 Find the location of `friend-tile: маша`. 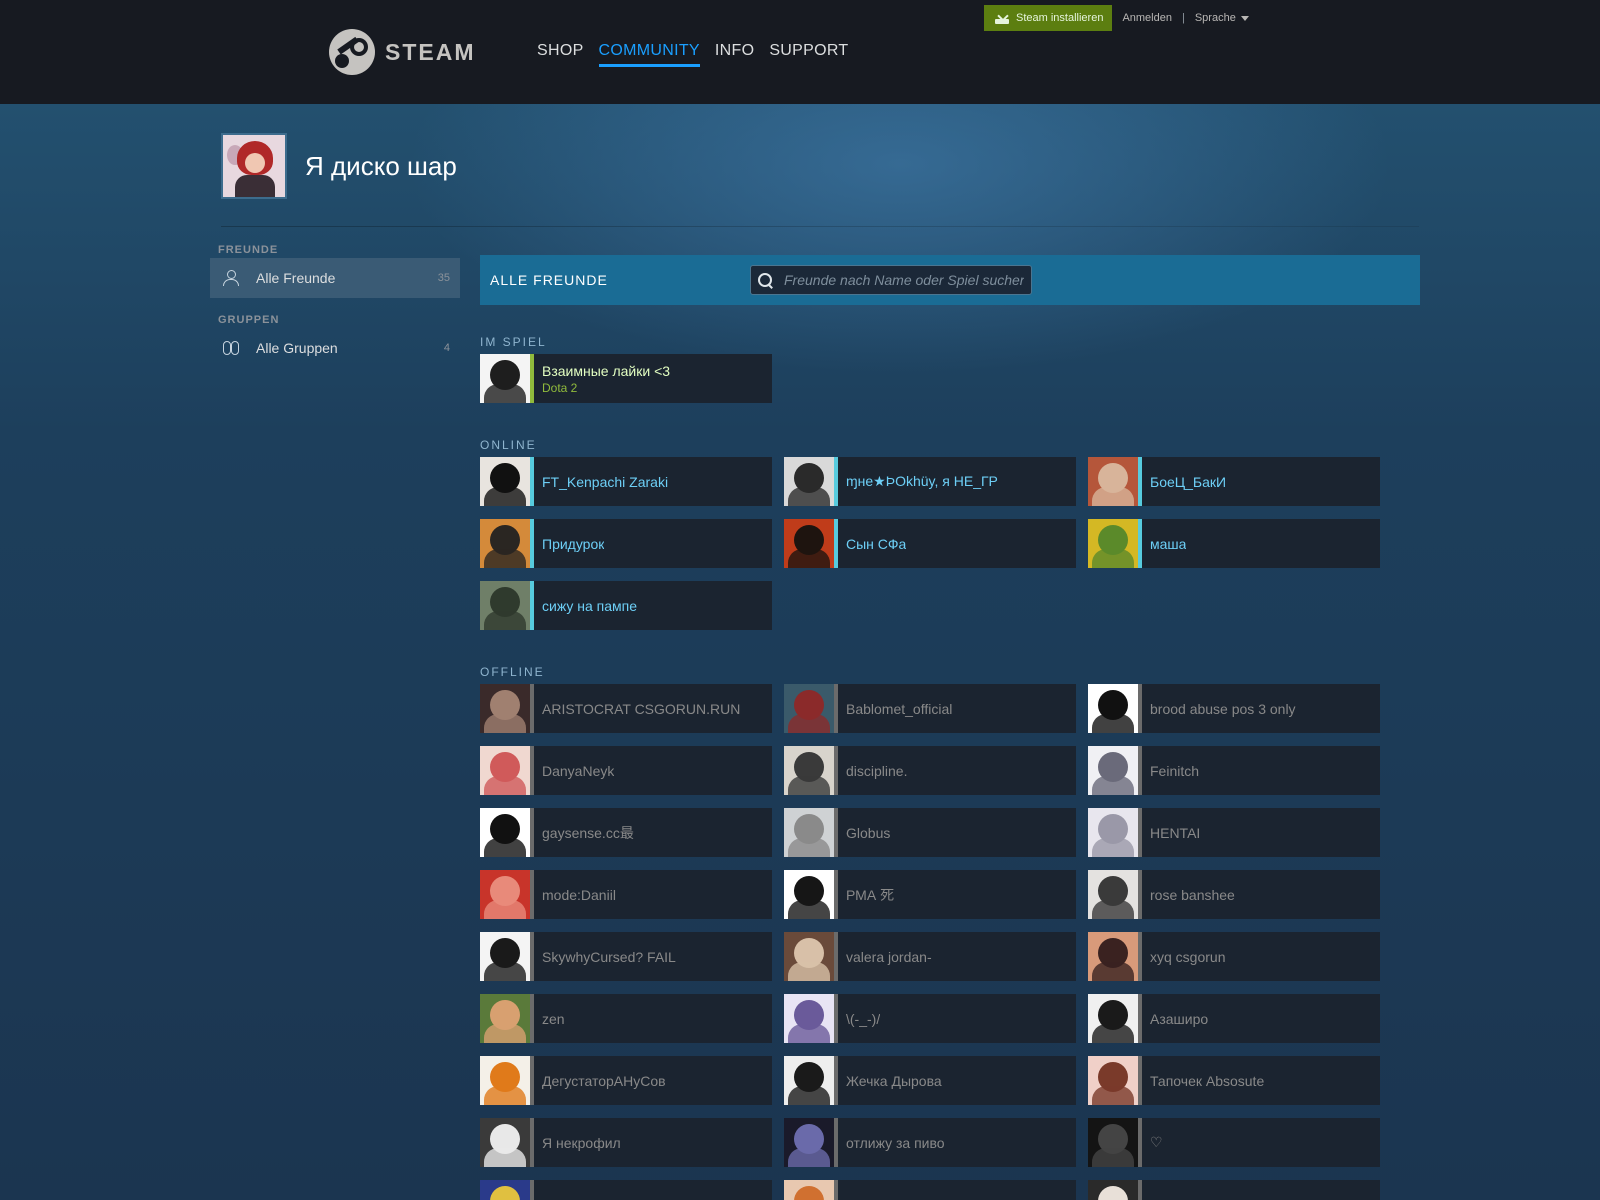

friend-tile: маша is located at coordinates (1234, 543).